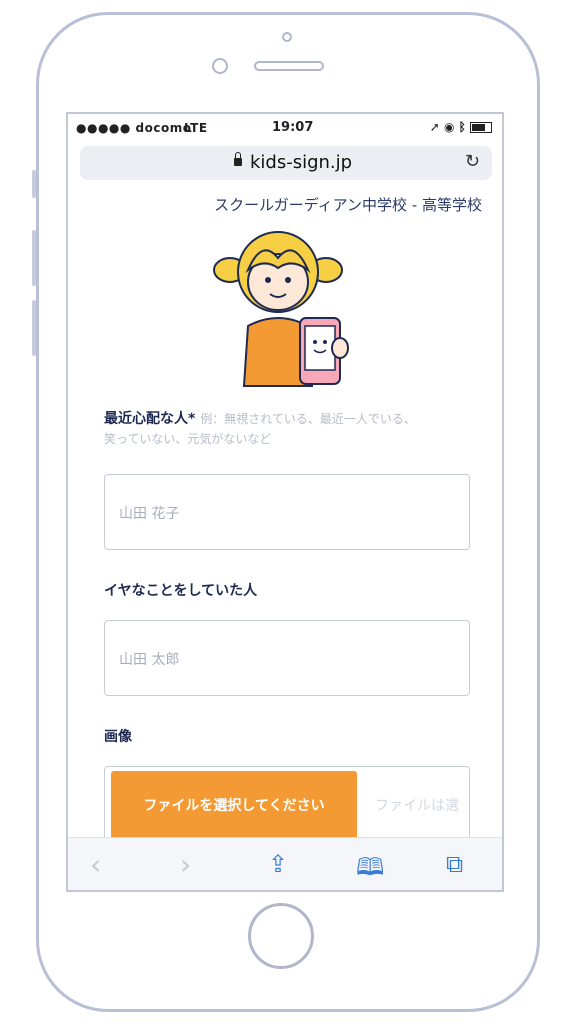 This screenshot has width=576, height=1024. I want to click on worried-person-label-text: 最近心配な人, so click(146, 419).